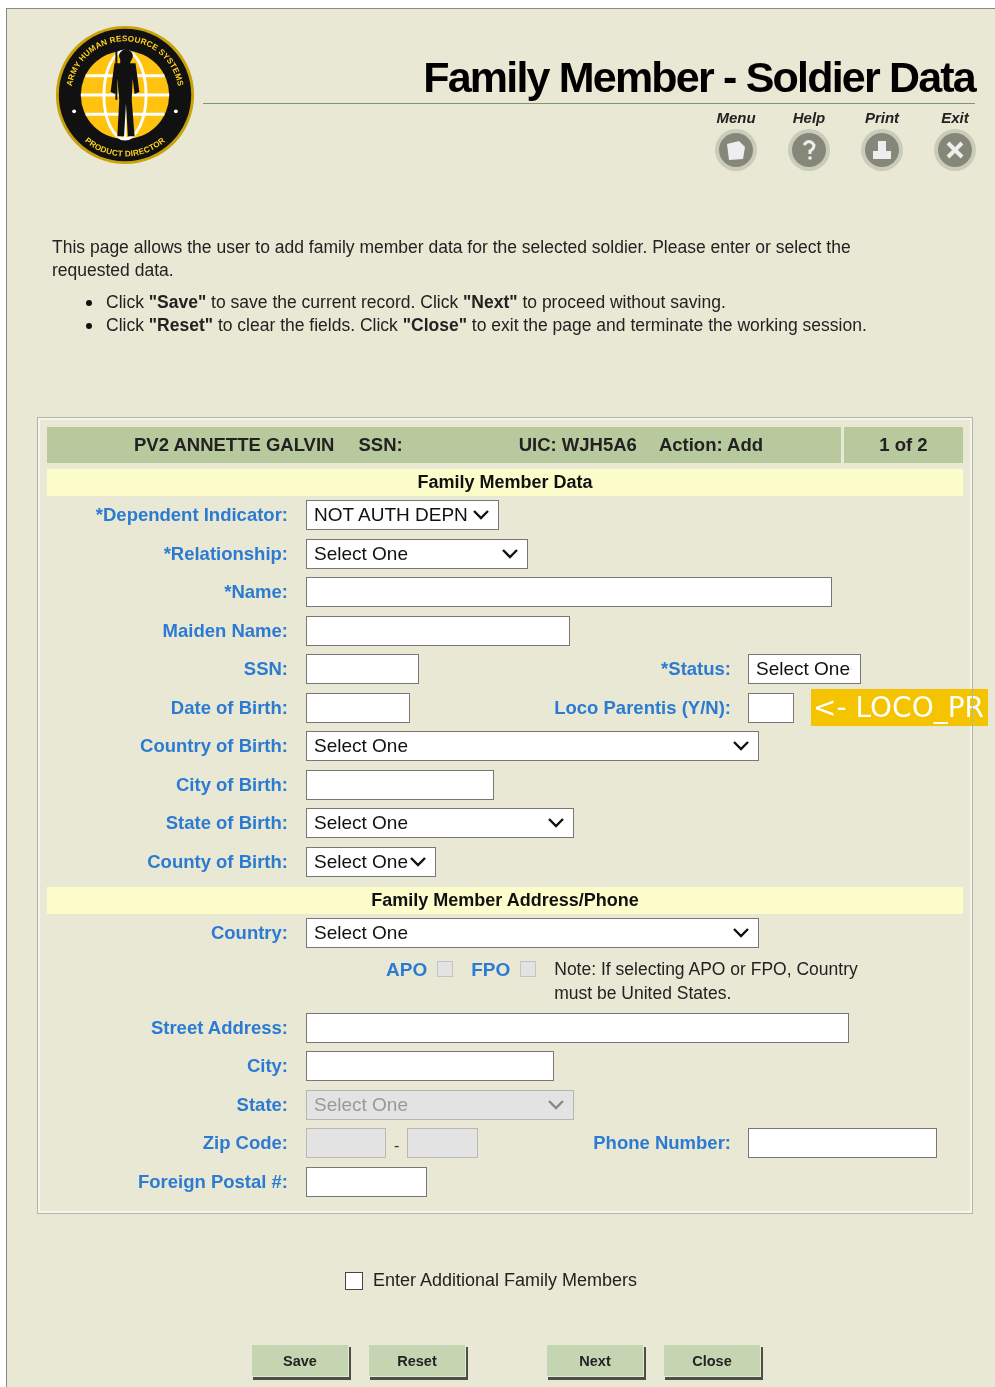  What do you see at coordinates (244, 1143) in the screenshot?
I see `field-label: Zip Code:` at bounding box center [244, 1143].